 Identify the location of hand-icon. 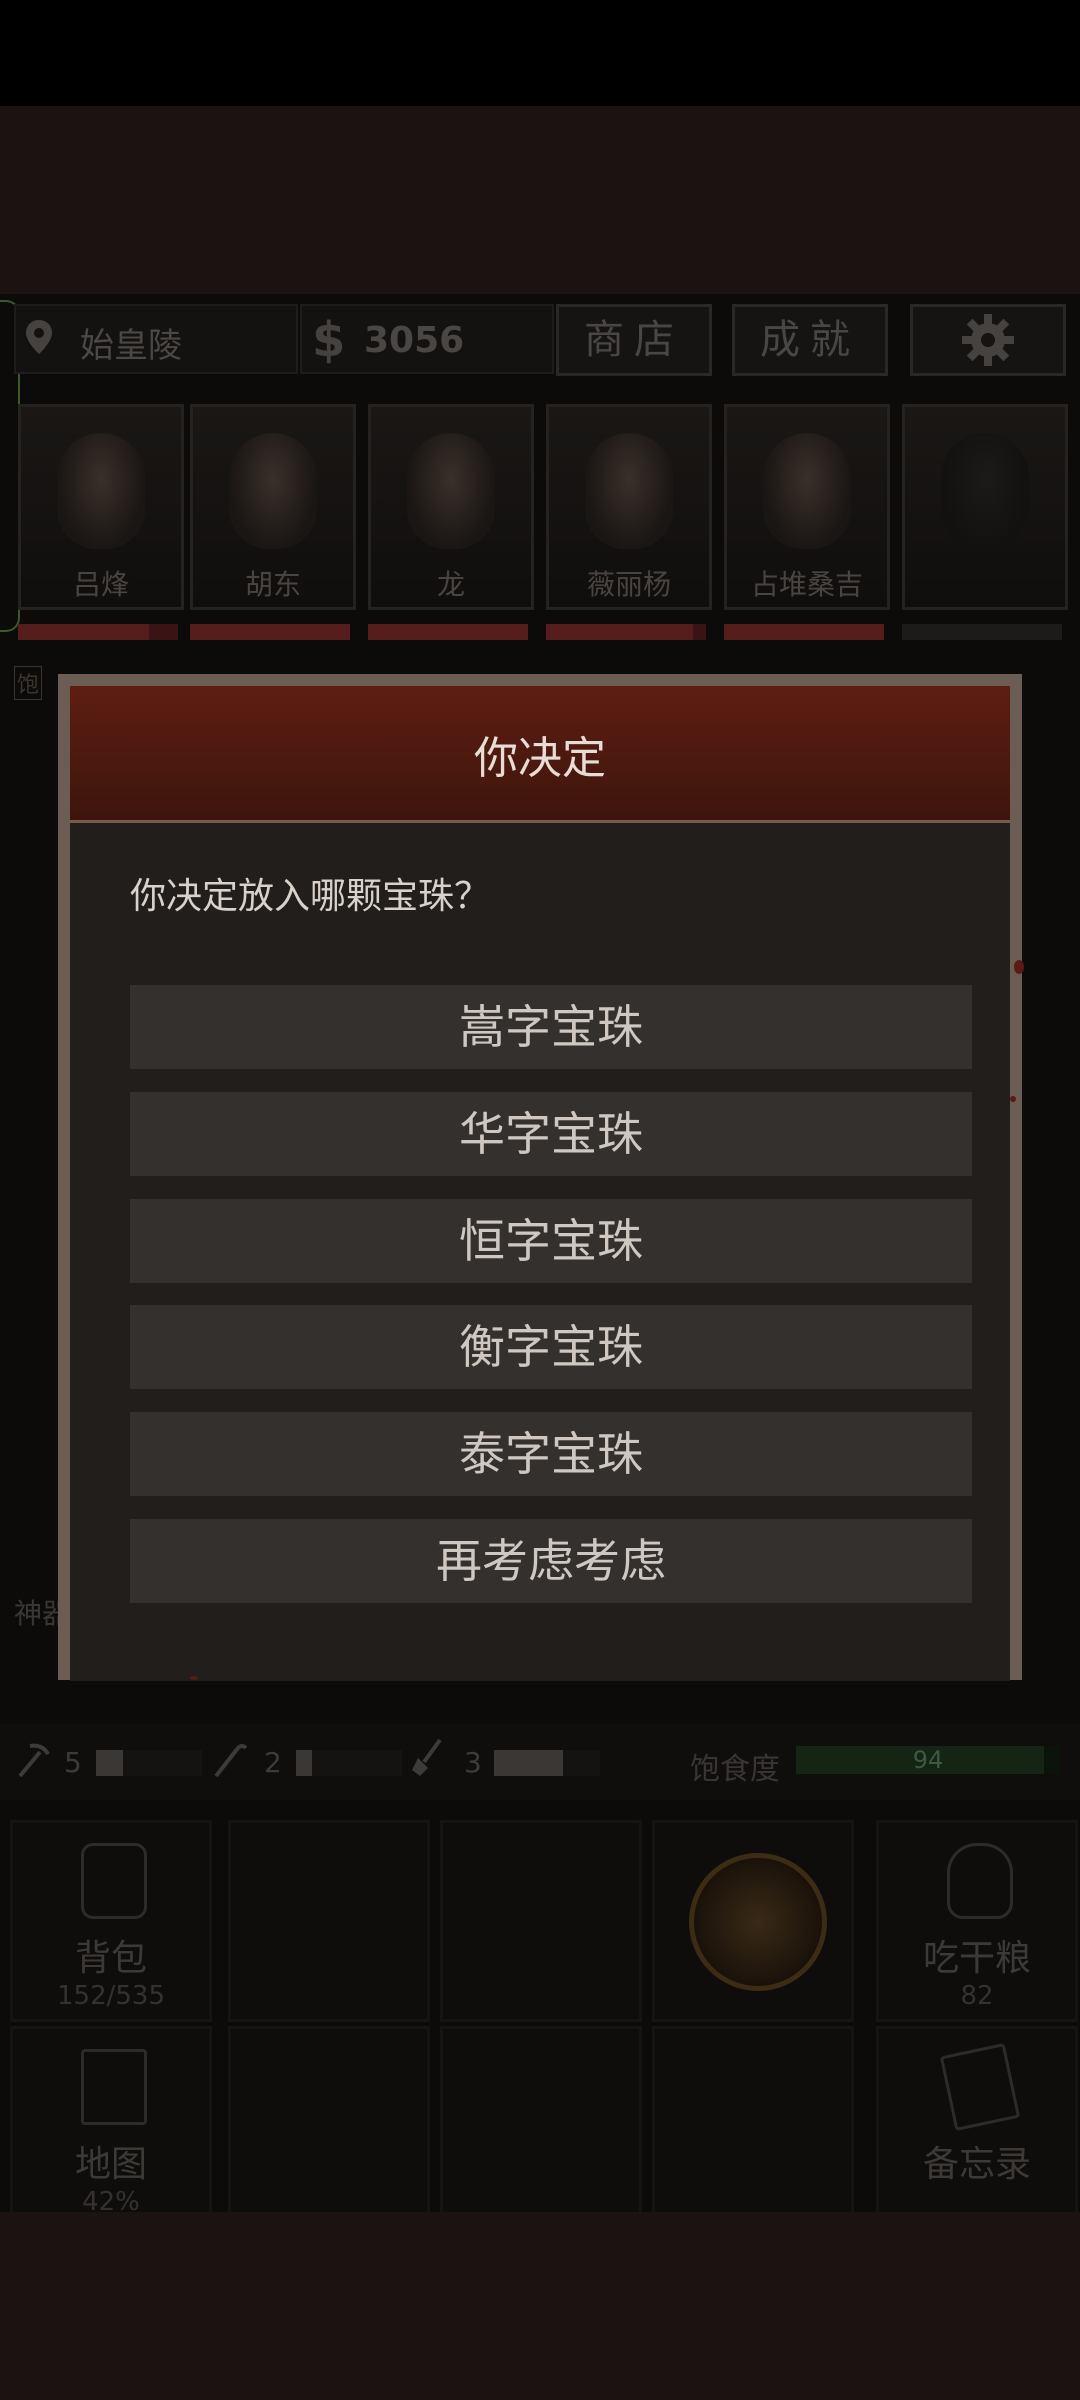
(758, 1922).